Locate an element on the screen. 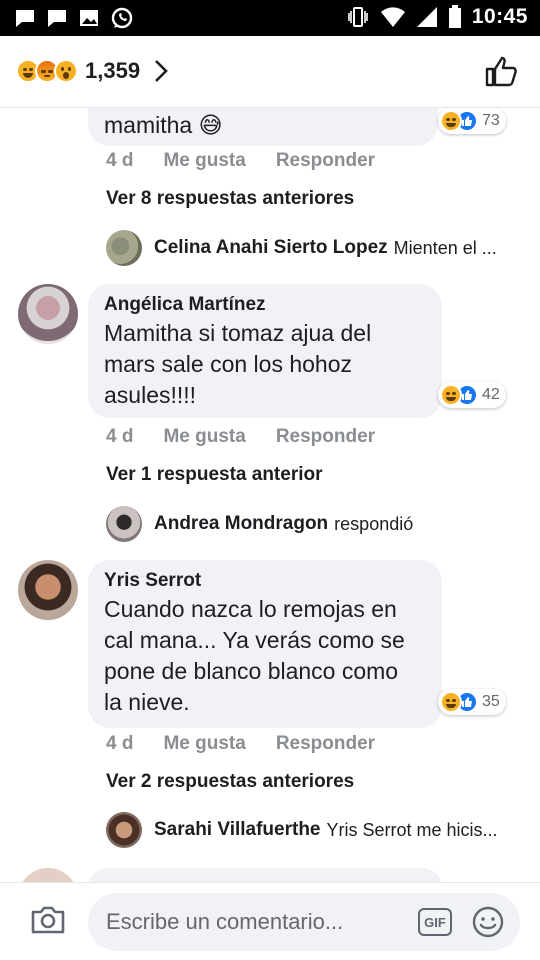 This screenshot has height=960, width=540. view-previous-replies: Ver 1 respuesta anterior is located at coordinates (214, 475).